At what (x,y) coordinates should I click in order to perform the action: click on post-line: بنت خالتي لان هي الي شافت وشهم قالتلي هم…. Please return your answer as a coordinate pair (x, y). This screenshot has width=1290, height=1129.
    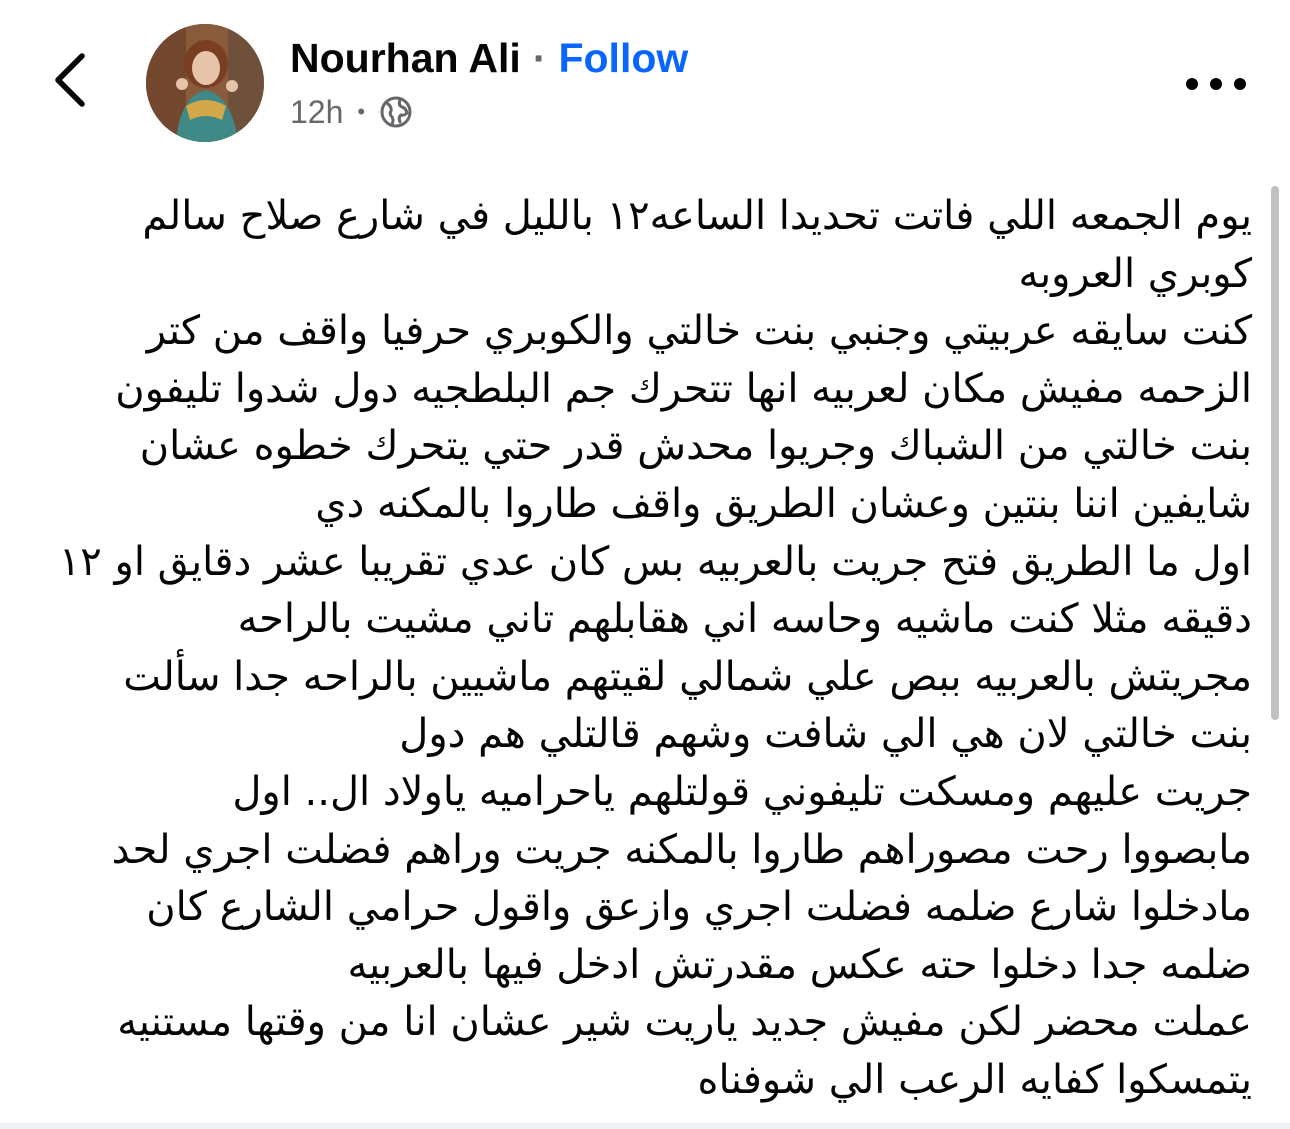
    Looking at the image, I should click on (825, 734).